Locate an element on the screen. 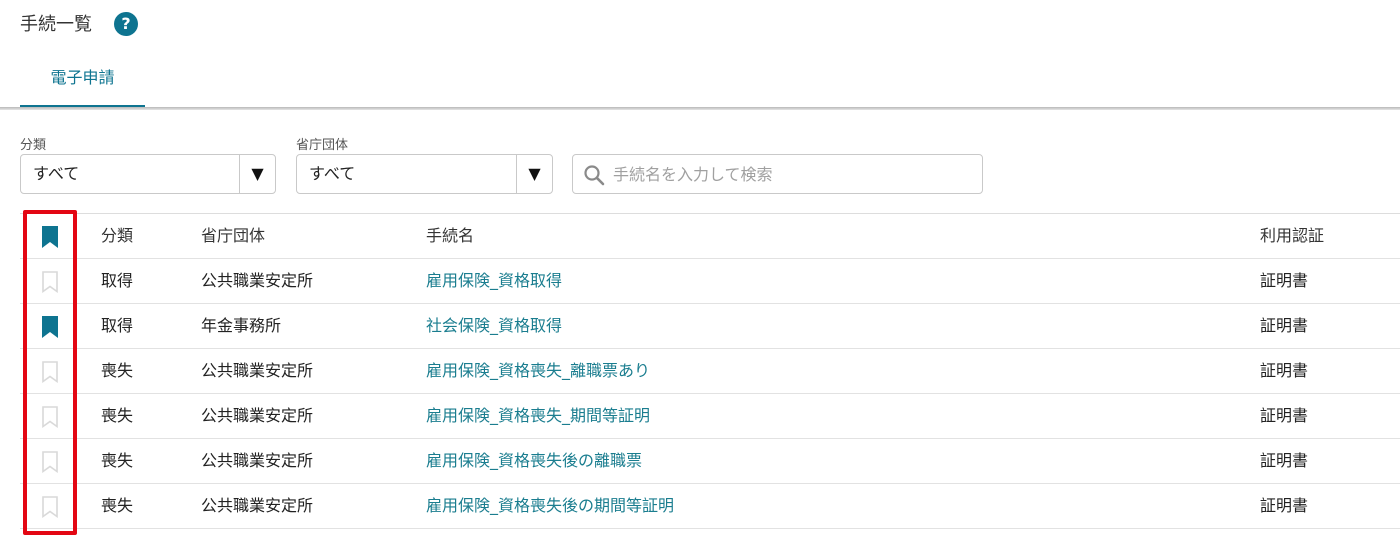 This screenshot has height=537, width=1400. column-header-agency: 省庁団体 is located at coordinates (233, 236).